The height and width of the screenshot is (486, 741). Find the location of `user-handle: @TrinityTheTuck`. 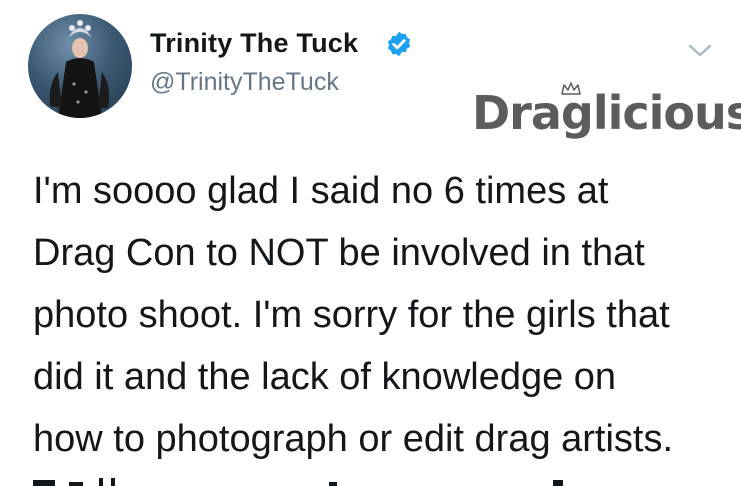

user-handle: @TrinityTheTuck is located at coordinates (244, 82).